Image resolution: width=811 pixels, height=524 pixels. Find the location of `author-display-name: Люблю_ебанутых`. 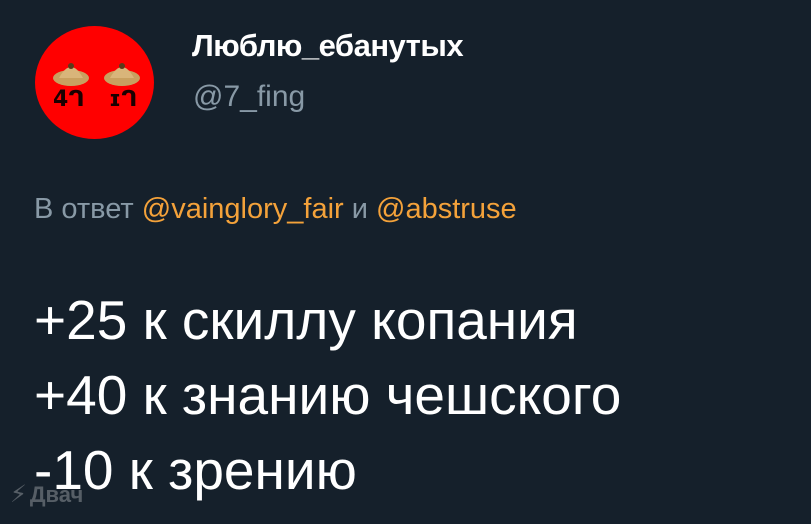

author-display-name: Люблю_ебанутых is located at coordinates (328, 46).